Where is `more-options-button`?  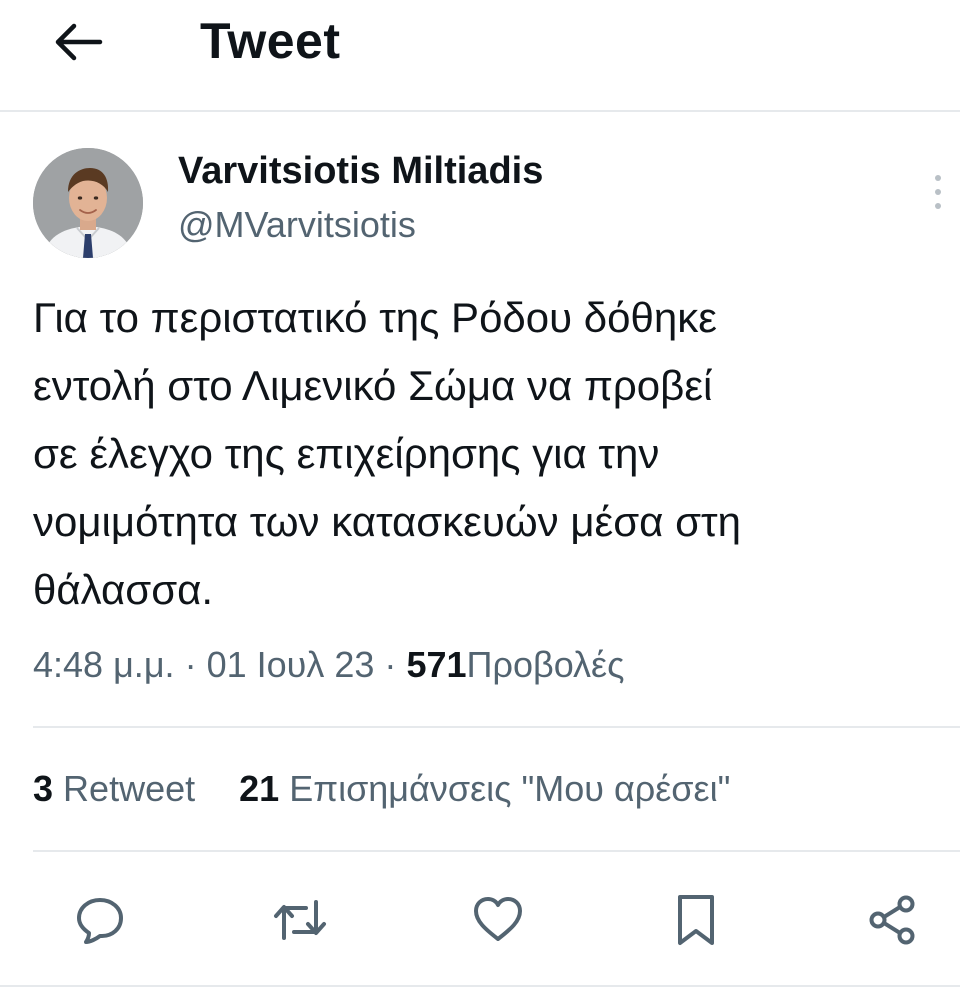 more-options-button is located at coordinates (938, 192).